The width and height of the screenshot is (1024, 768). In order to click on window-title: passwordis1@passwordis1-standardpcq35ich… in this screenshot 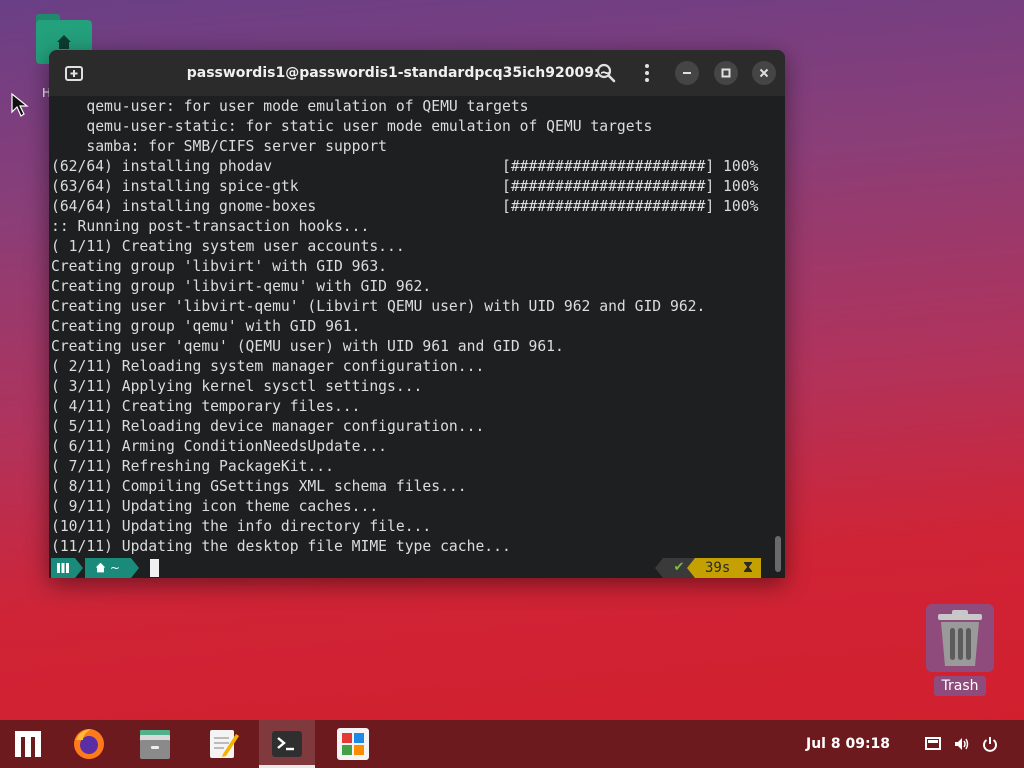, I will do `click(399, 73)`.